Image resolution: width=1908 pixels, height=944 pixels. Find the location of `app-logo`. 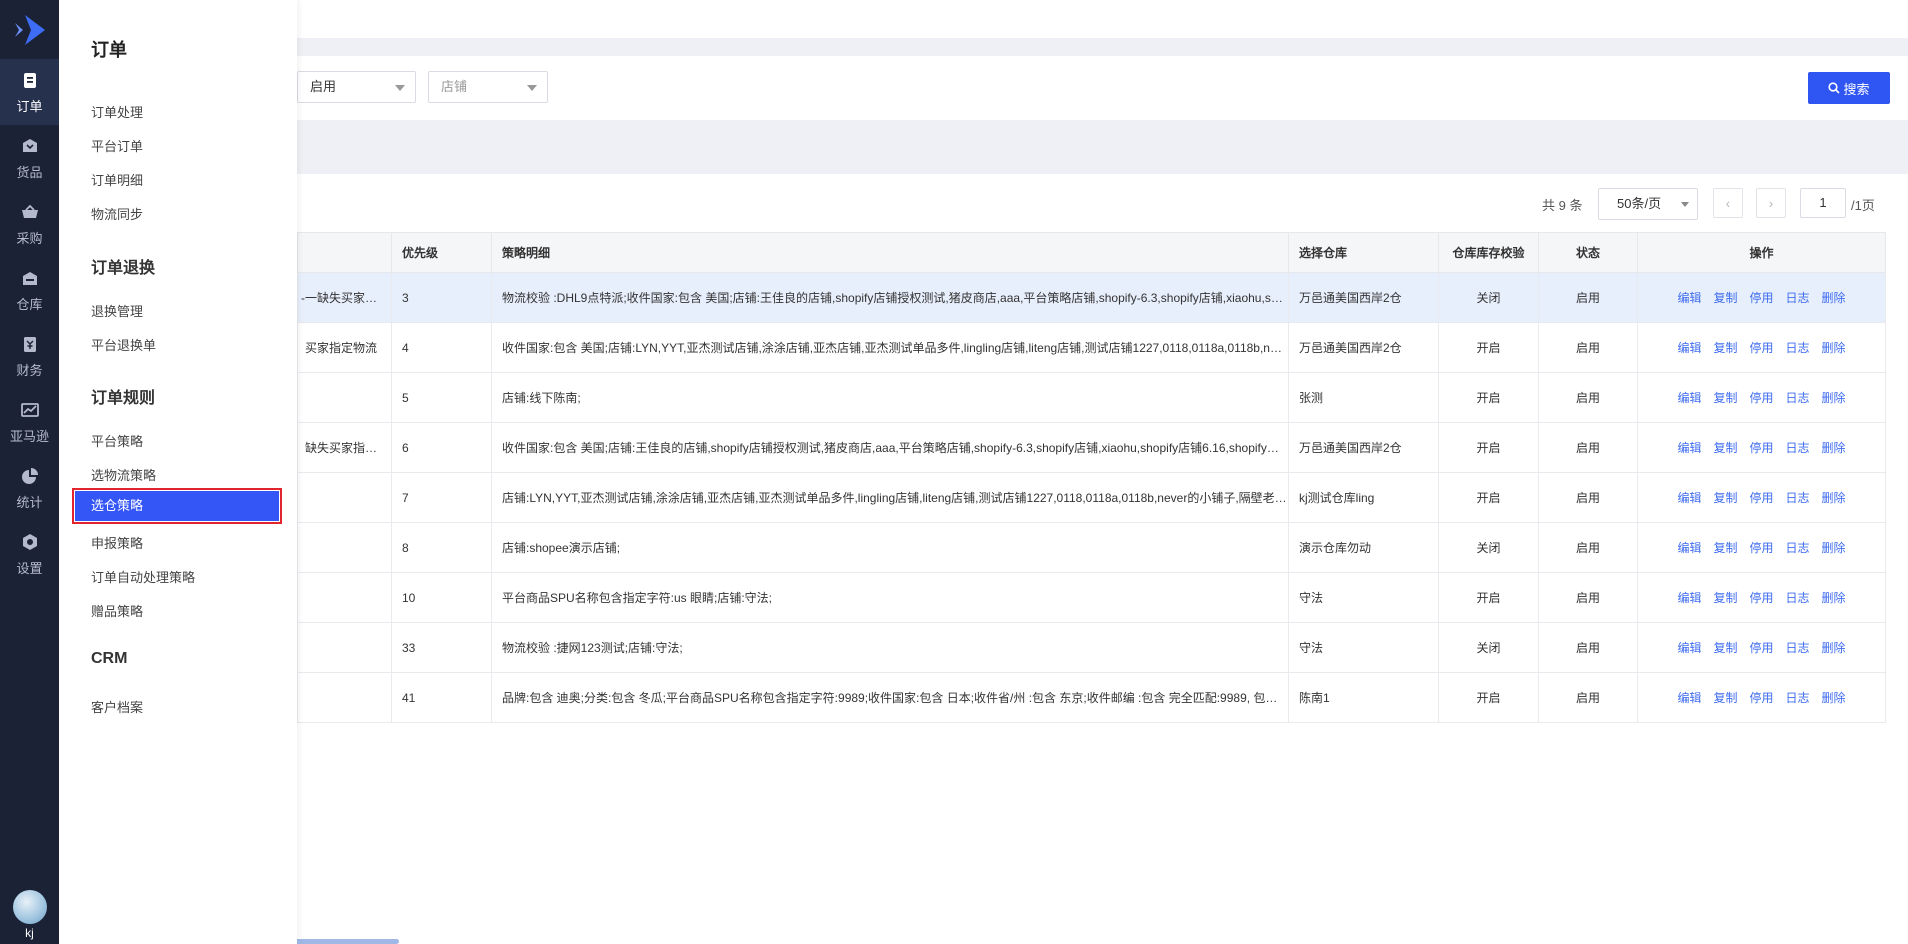

app-logo is located at coordinates (29, 29).